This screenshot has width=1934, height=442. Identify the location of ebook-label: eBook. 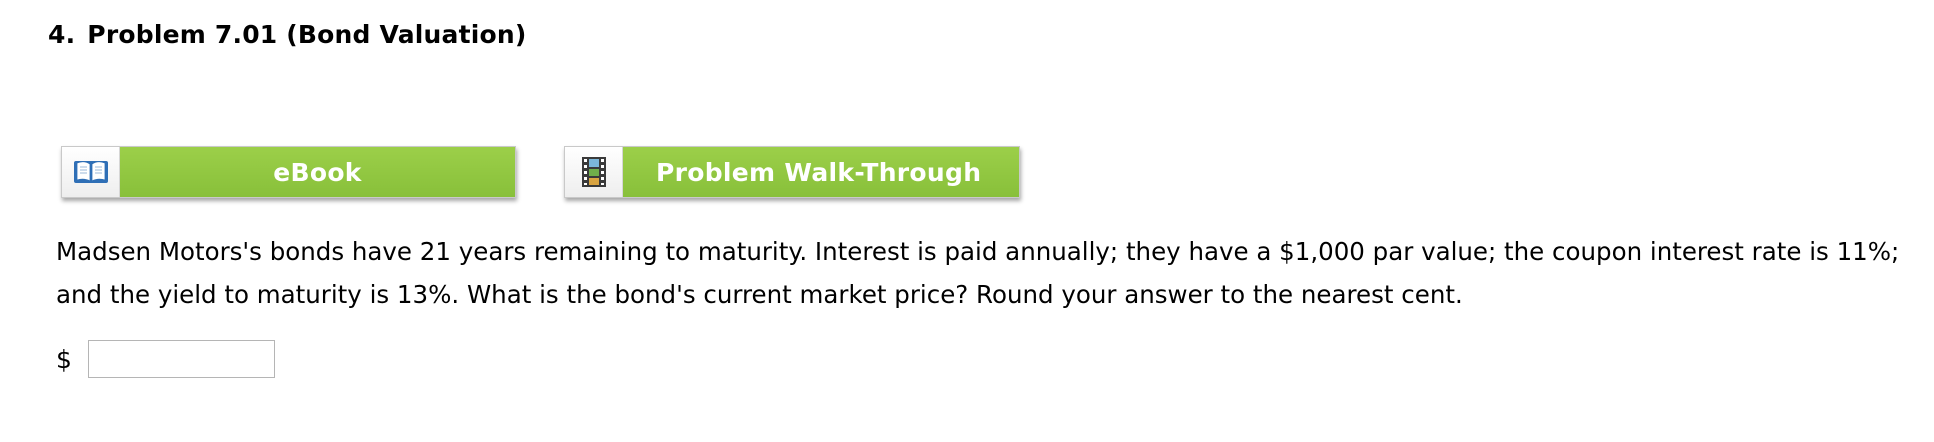
(317, 172).